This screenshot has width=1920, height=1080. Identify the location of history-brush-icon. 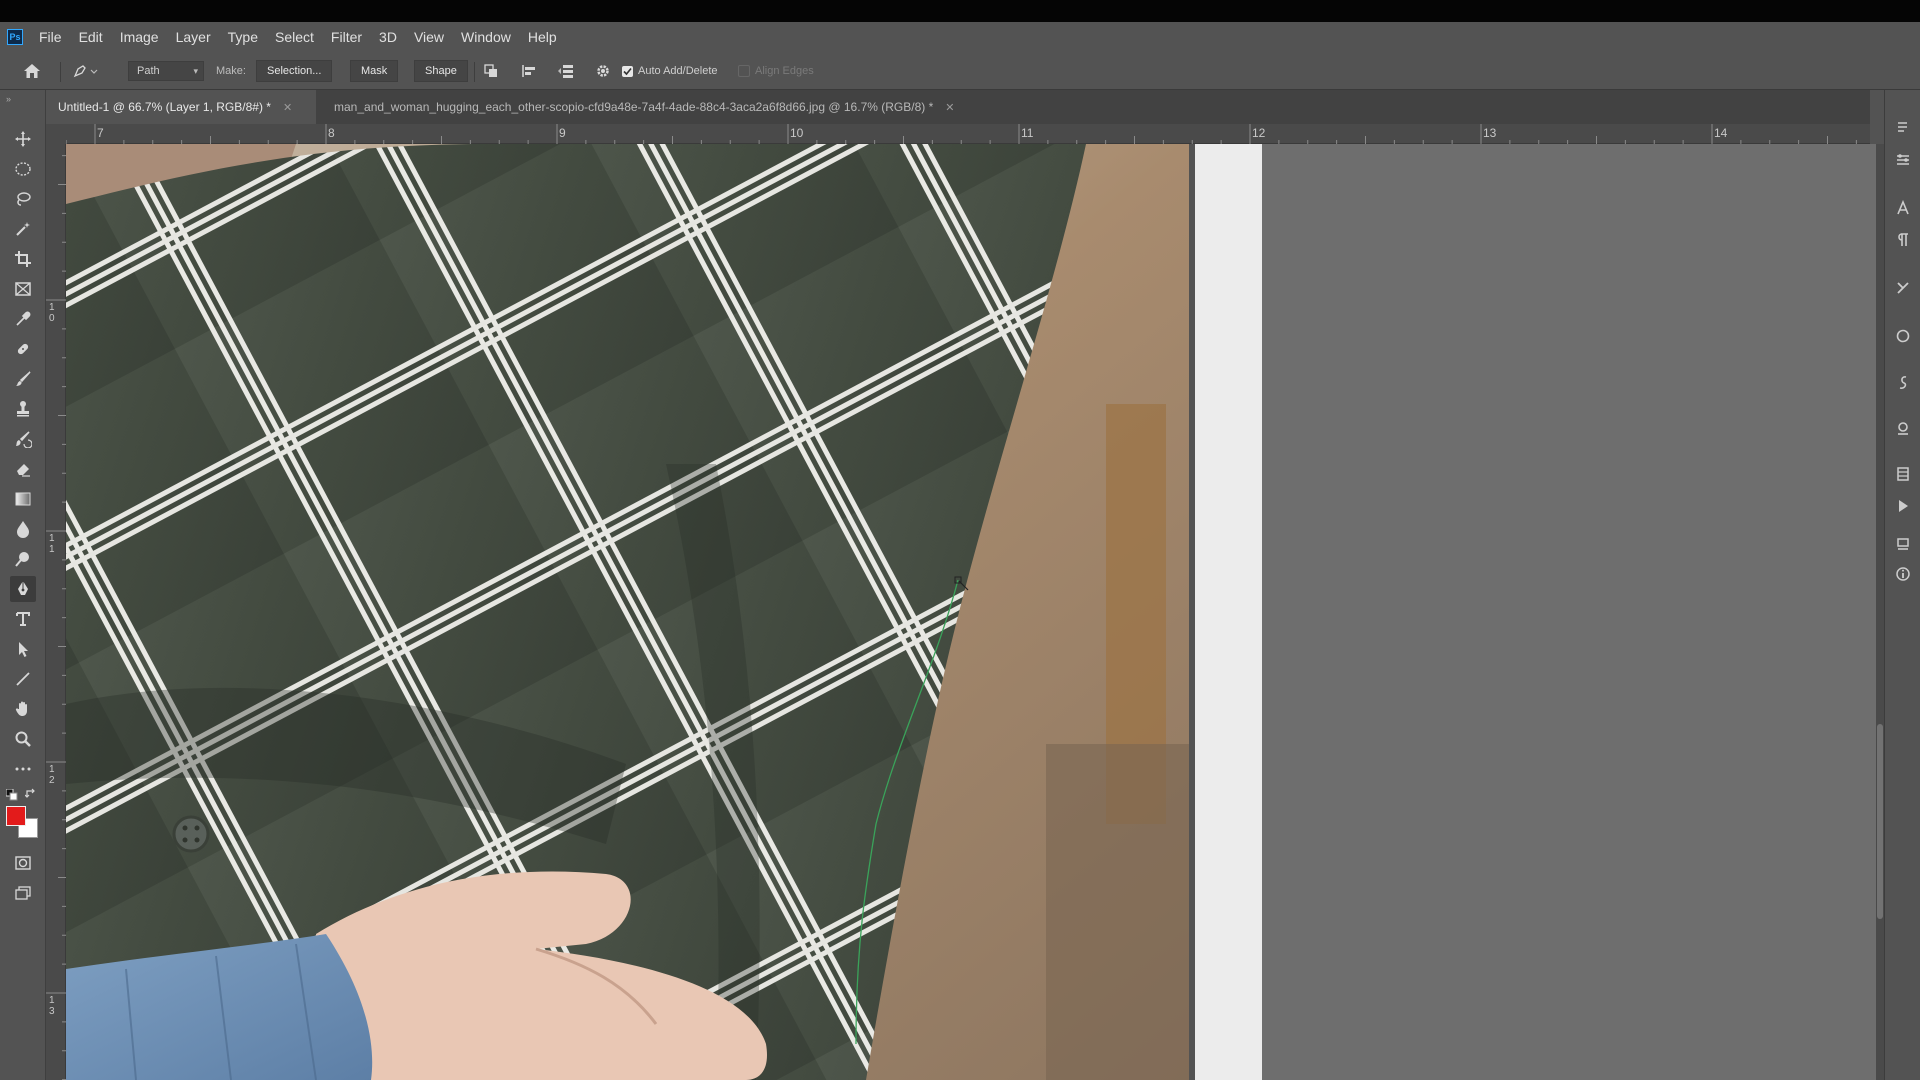
(23, 439).